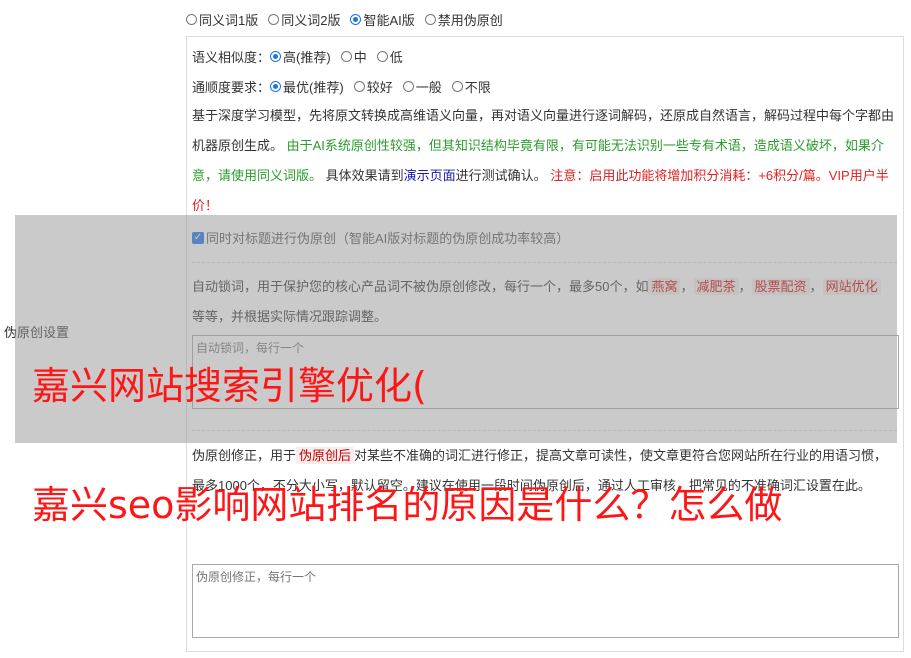 Image resolution: width=911 pixels, height=658 pixels. I want to click on mode-option-synonym2: 同义词2版, so click(304, 19).